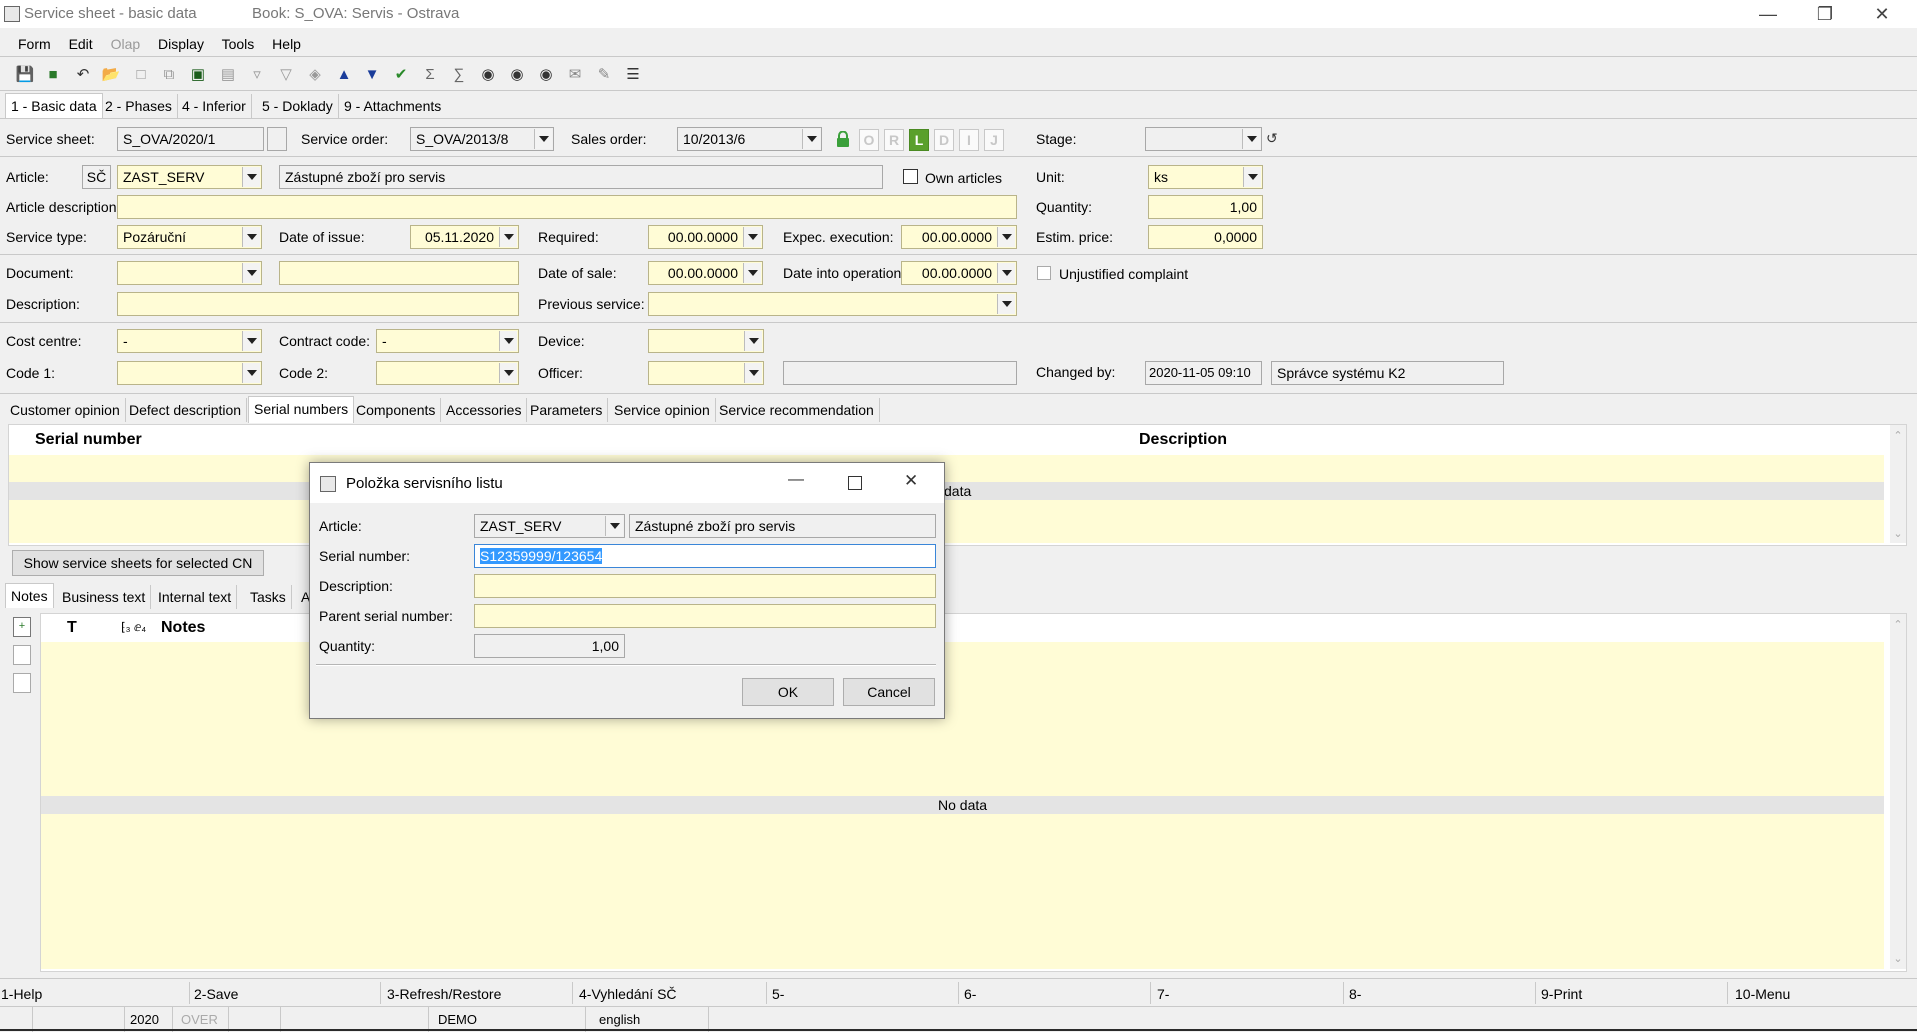 The width and height of the screenshot is (1917, 1032). Describe the element at coordinates (959, 237) in the screenshot. I see `expec-execution-field: 00.00.0000` at that location.